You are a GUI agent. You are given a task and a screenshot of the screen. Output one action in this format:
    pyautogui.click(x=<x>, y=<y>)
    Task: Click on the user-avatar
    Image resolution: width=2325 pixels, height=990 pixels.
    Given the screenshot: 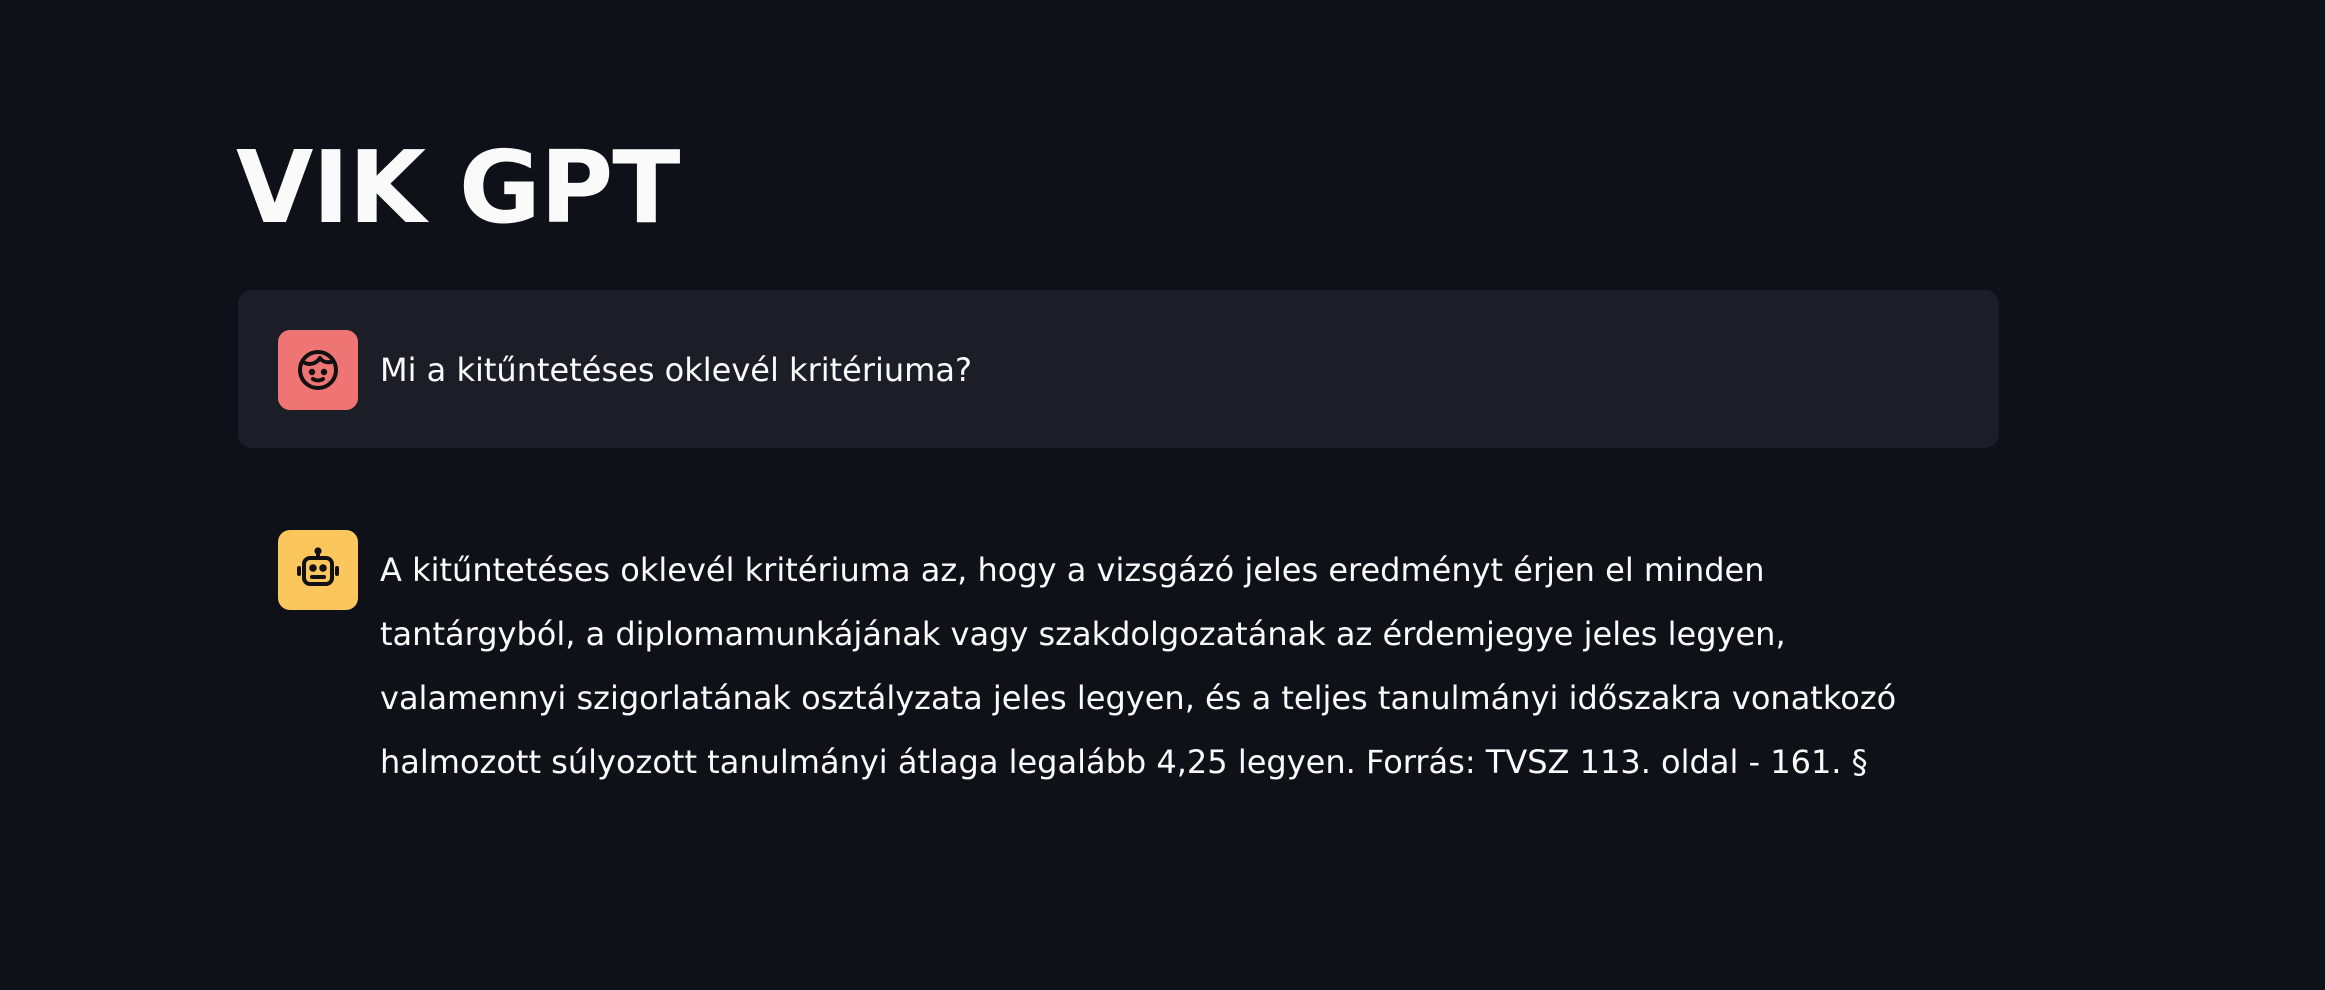 What is the action you would take?
    pyautogui.click(x=318, y=370)
    